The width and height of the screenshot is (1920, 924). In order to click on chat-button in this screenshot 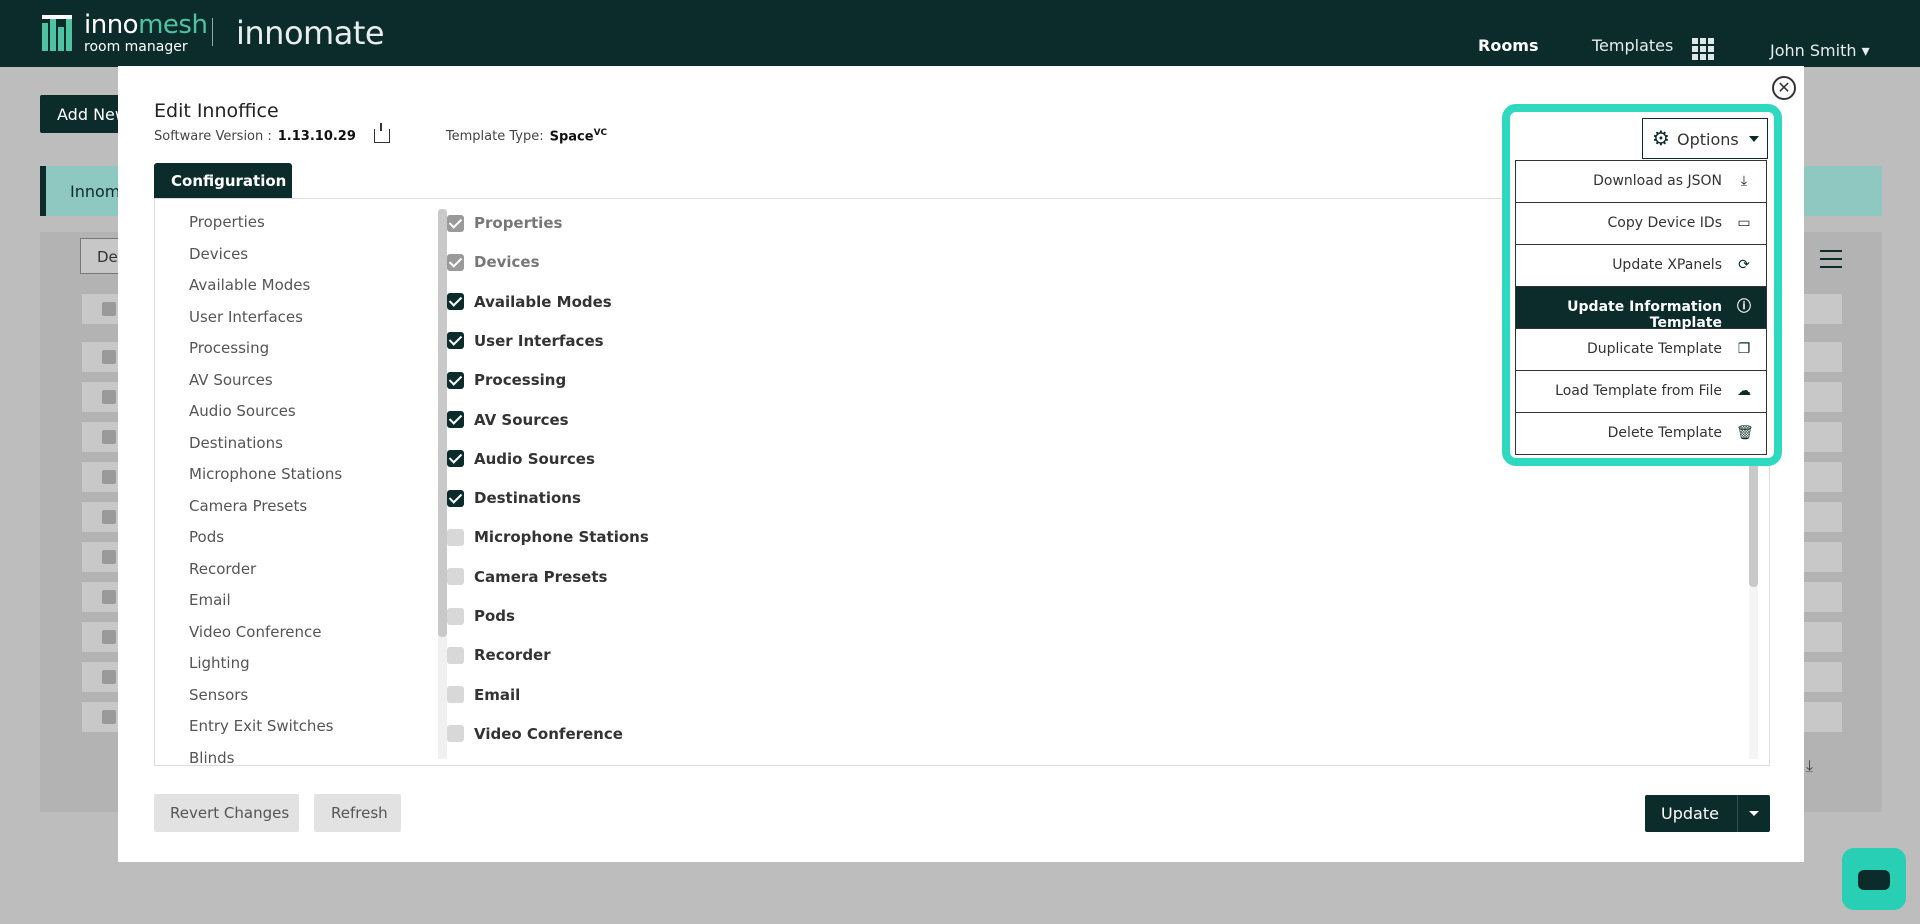, I will do `click(1874, 879)`.